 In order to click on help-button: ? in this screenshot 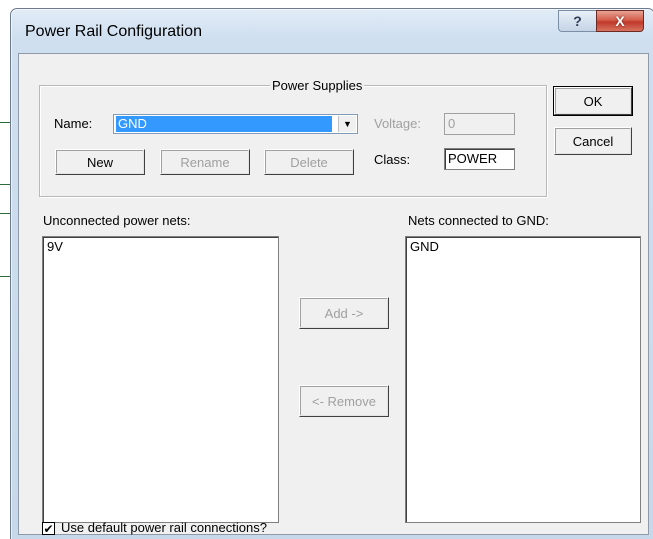, I will do `click(577, 21)`.